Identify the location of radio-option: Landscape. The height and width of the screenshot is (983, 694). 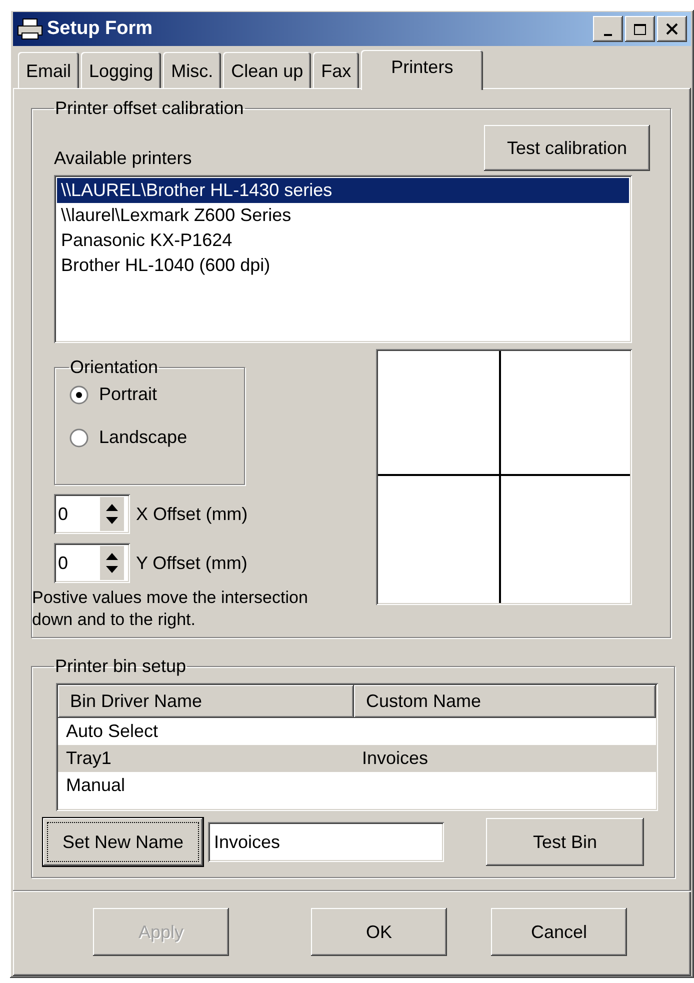
(149, 437).